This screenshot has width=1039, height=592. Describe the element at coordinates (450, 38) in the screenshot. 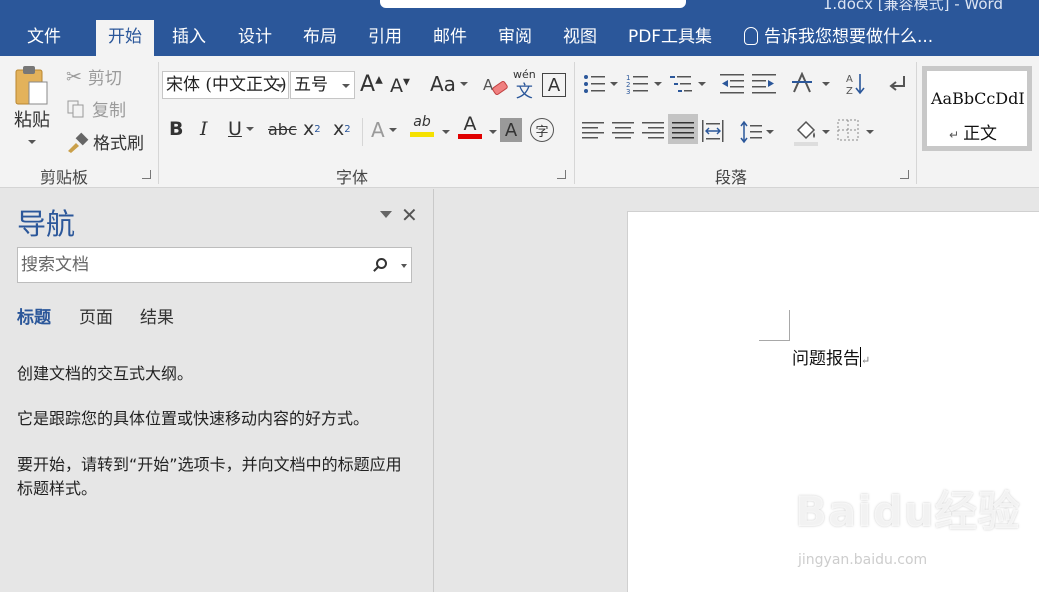

I see `tab-mailings: 邮件` at that location.